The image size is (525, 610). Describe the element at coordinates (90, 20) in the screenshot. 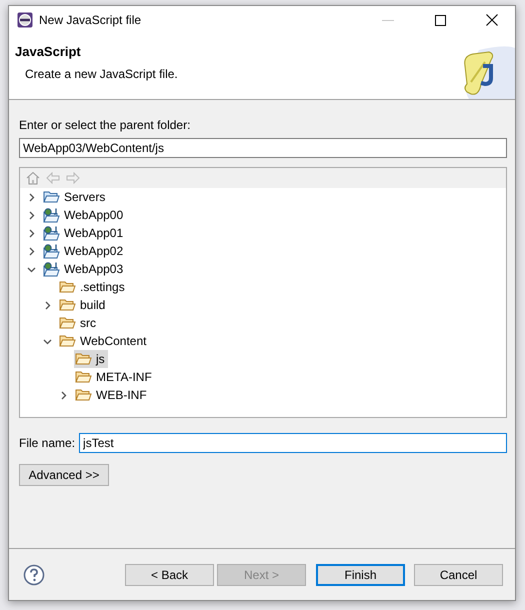

I see `window-title: New JavaScript file` at that location.